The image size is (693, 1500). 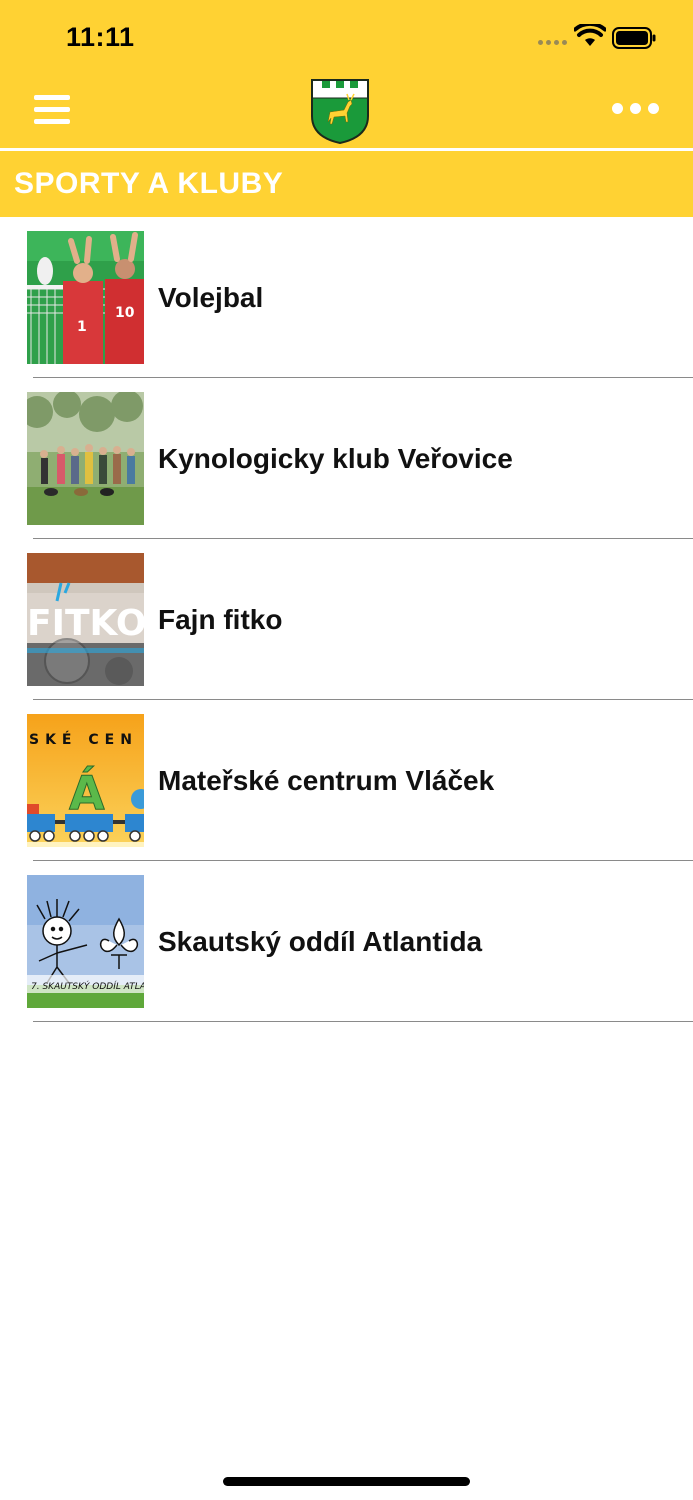 What do you see at coordinates (125, 313) in the screenshot?
I see `svg-text: 10` at bounding box center [125, 313].